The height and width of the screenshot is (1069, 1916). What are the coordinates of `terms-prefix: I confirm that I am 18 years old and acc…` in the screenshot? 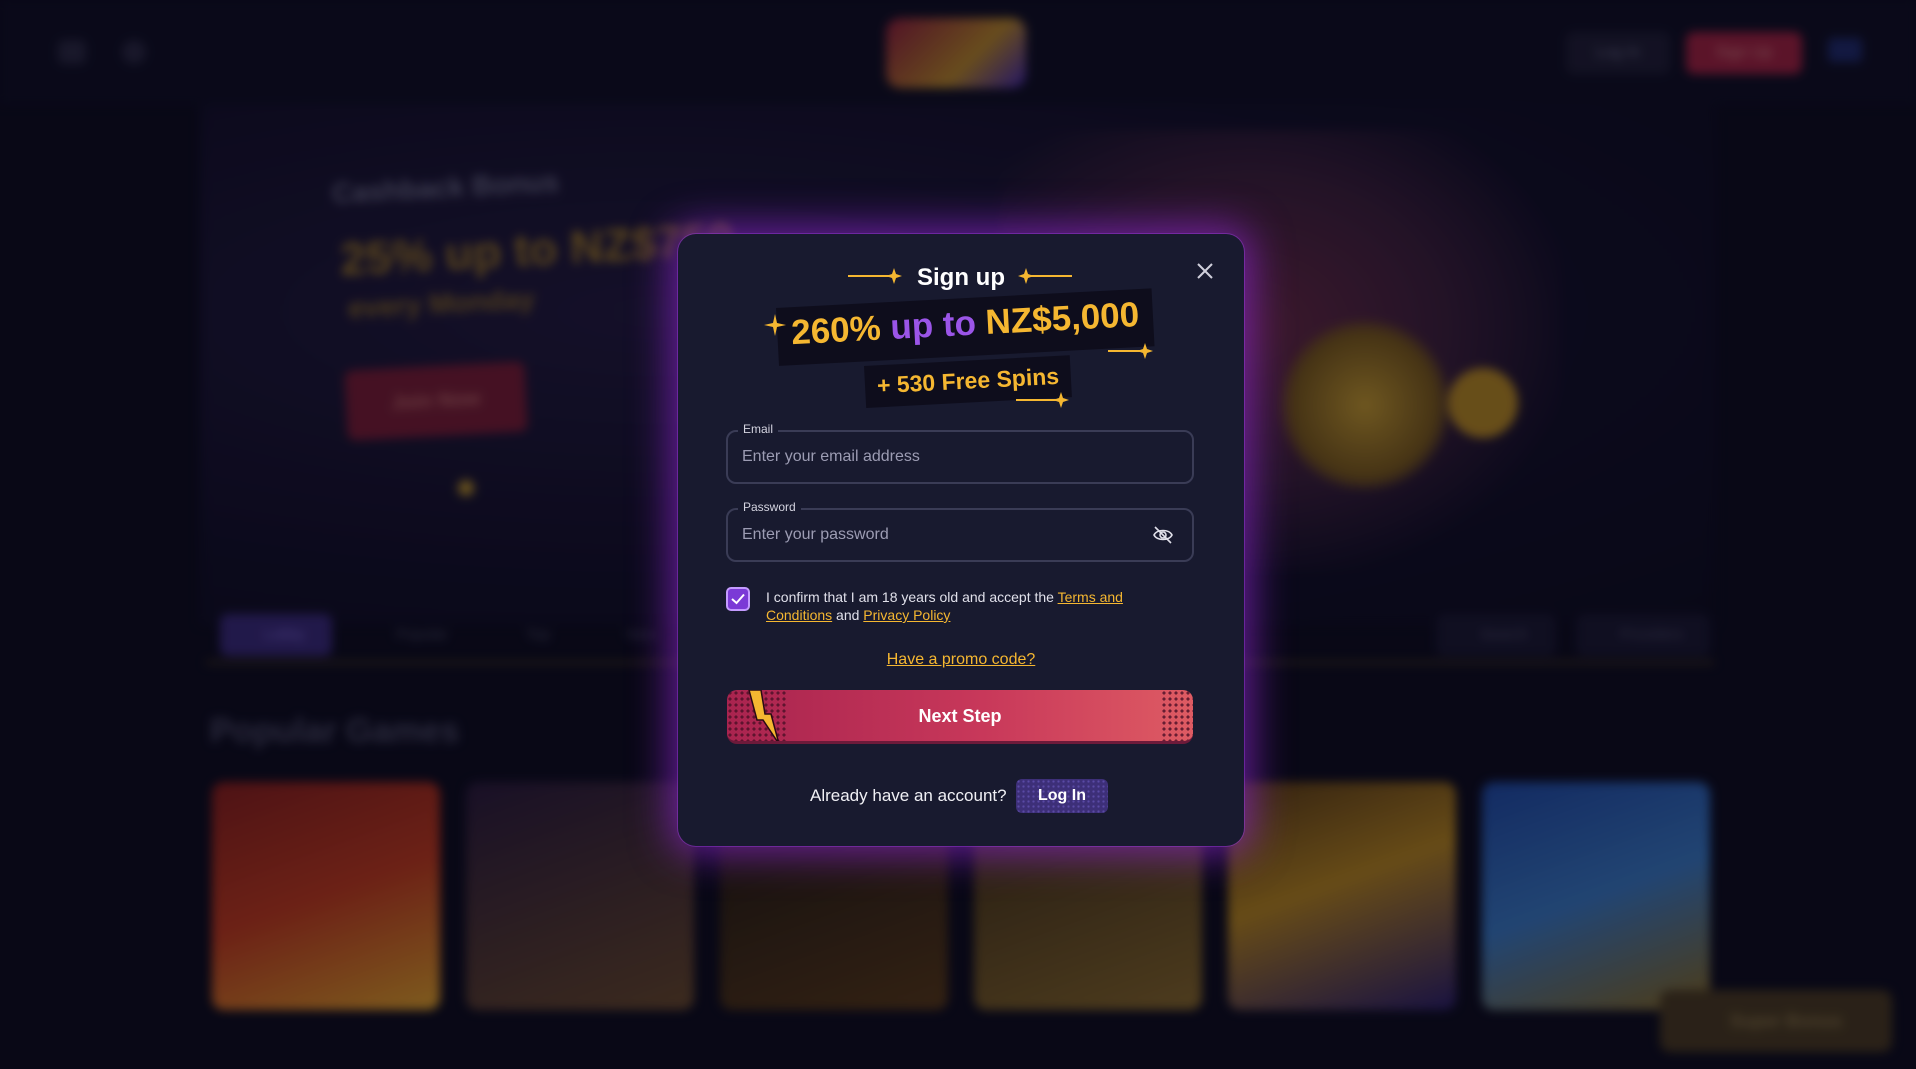 It's located at (912, 597).